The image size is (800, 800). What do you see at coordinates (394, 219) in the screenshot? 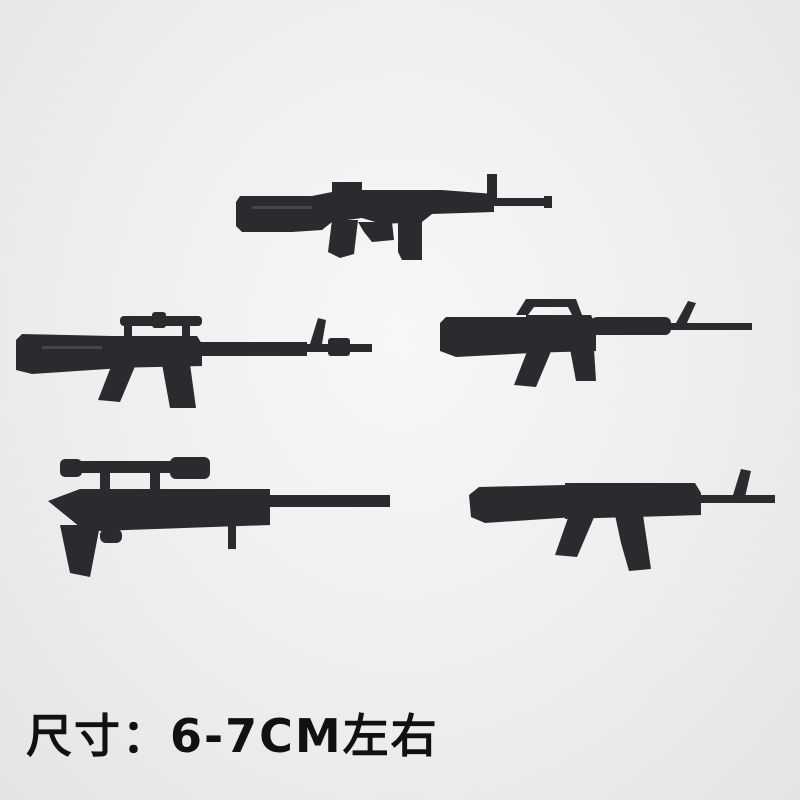
I see `rifle-g3-icon` at bounding box center [394, 219].